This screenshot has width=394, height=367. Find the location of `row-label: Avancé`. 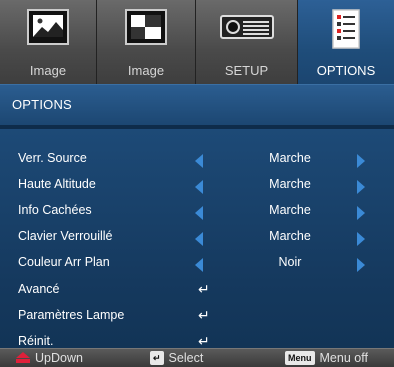

row-label: Avancé is located at coordinates (39, 289).